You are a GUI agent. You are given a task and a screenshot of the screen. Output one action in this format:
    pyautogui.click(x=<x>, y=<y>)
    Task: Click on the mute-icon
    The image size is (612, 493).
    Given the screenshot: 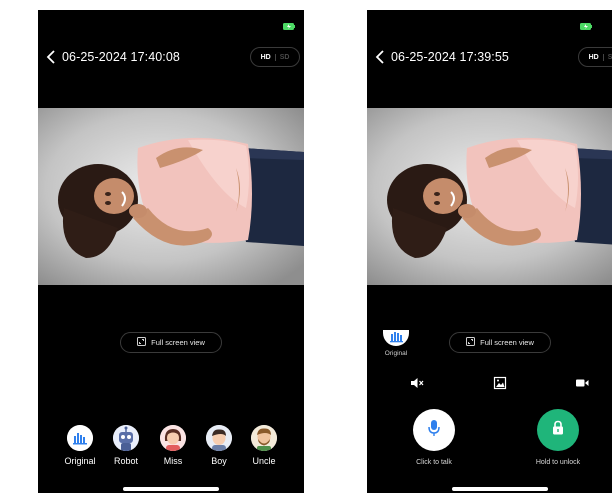 What is the action you would take?
    pyautogui.click(x=417, y=383)
    